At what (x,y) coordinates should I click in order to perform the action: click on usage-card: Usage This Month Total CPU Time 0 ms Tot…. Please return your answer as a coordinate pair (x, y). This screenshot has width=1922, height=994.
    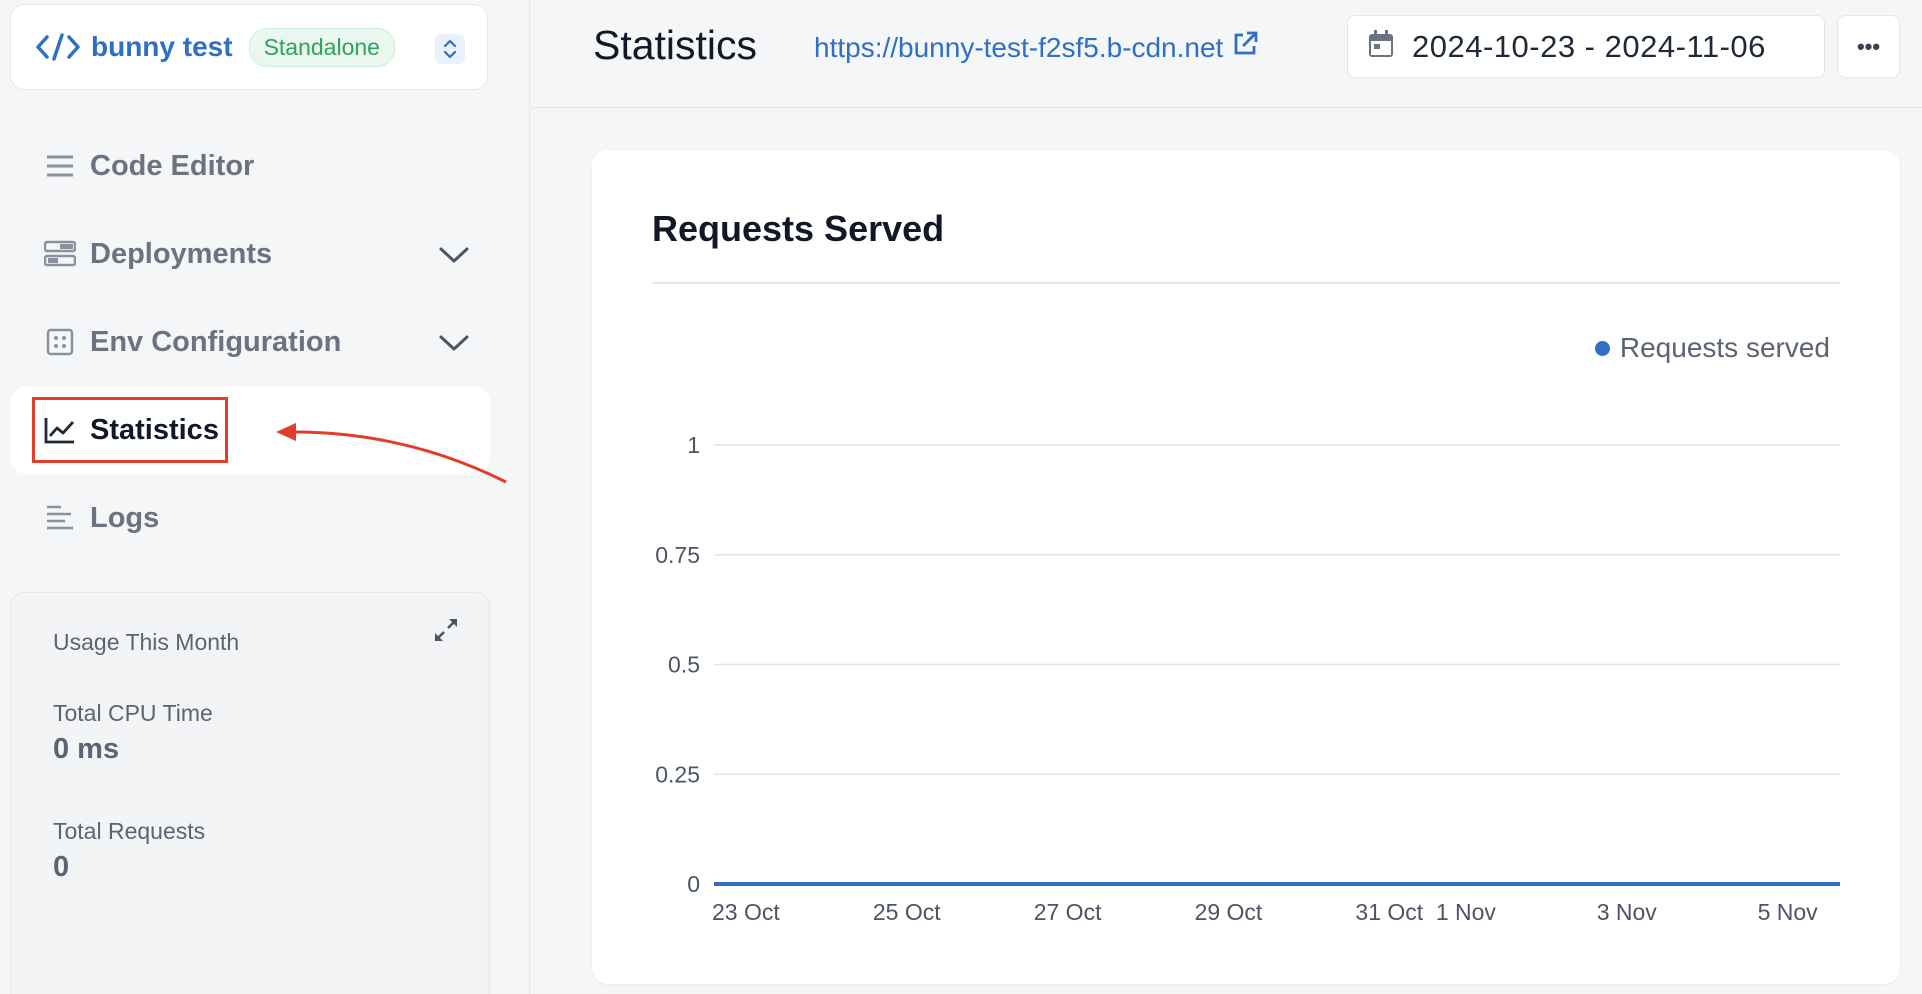
    Looking at the image, I should click on (250, 793).